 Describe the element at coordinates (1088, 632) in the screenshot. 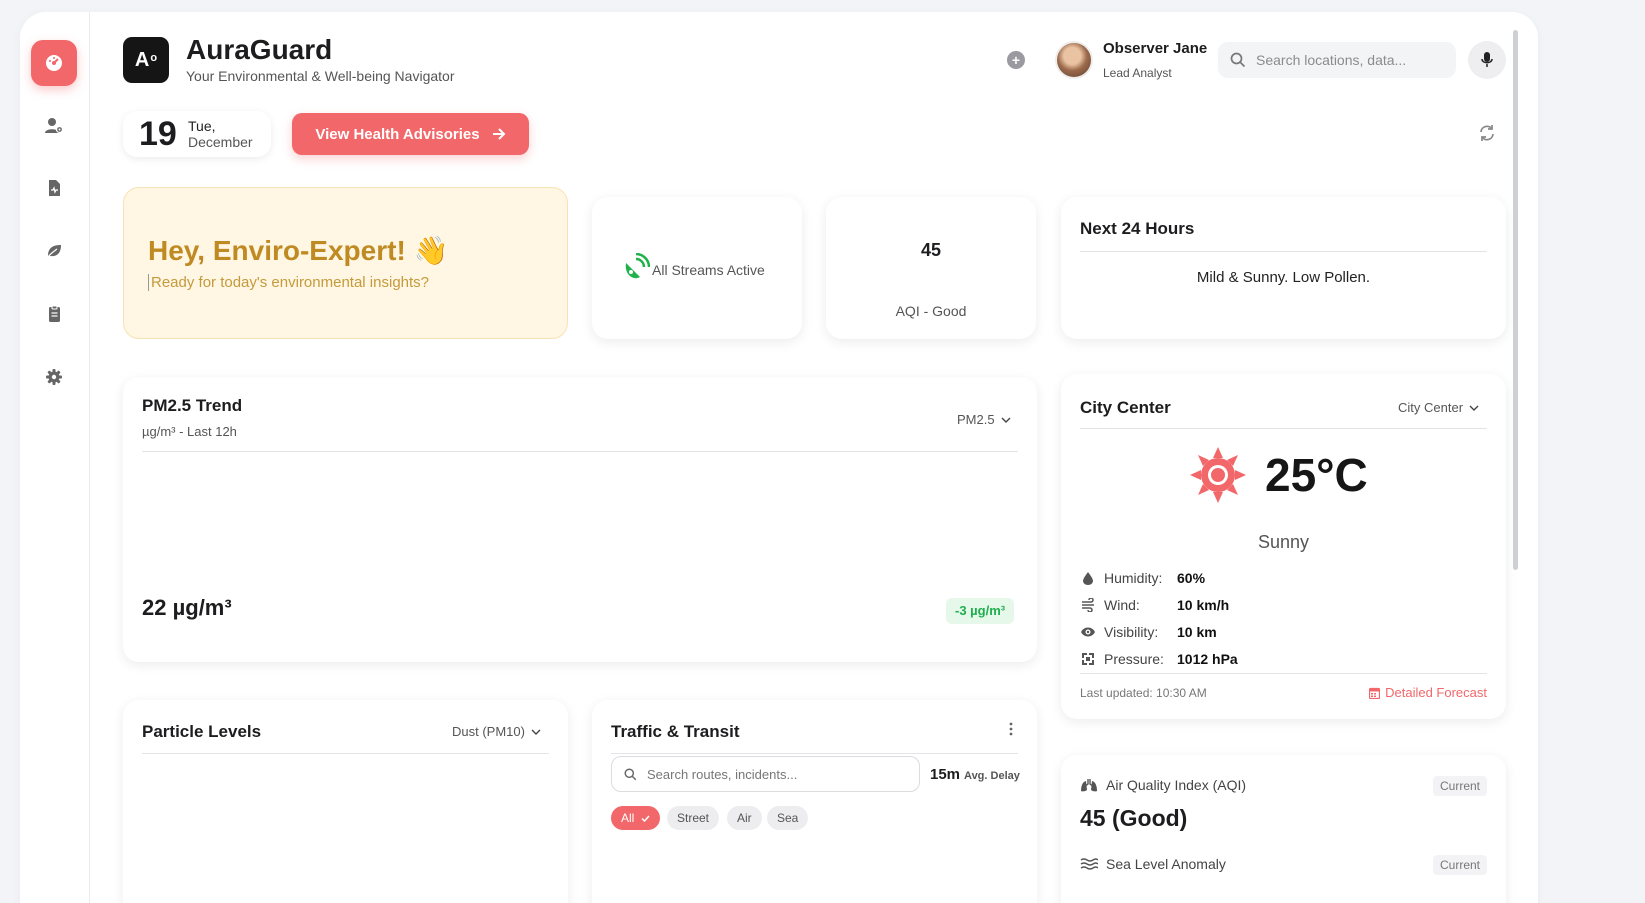

I see `eye-icon` at that location.